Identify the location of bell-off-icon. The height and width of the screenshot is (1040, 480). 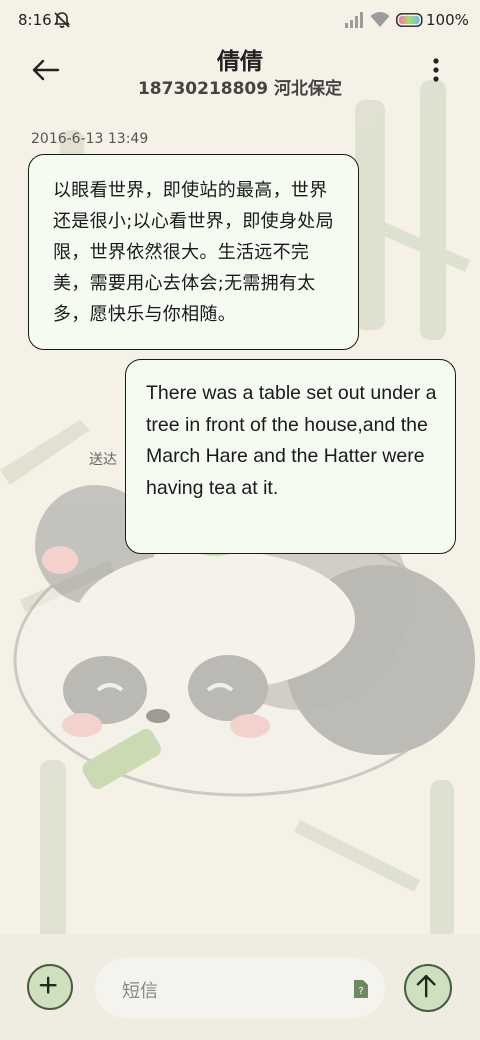
(62, 20).